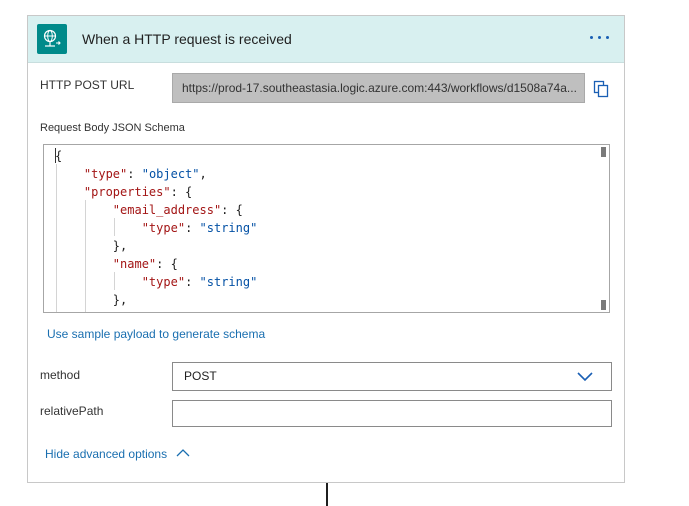  I want to click on code-line: "email_address": {, so click(156, 210).